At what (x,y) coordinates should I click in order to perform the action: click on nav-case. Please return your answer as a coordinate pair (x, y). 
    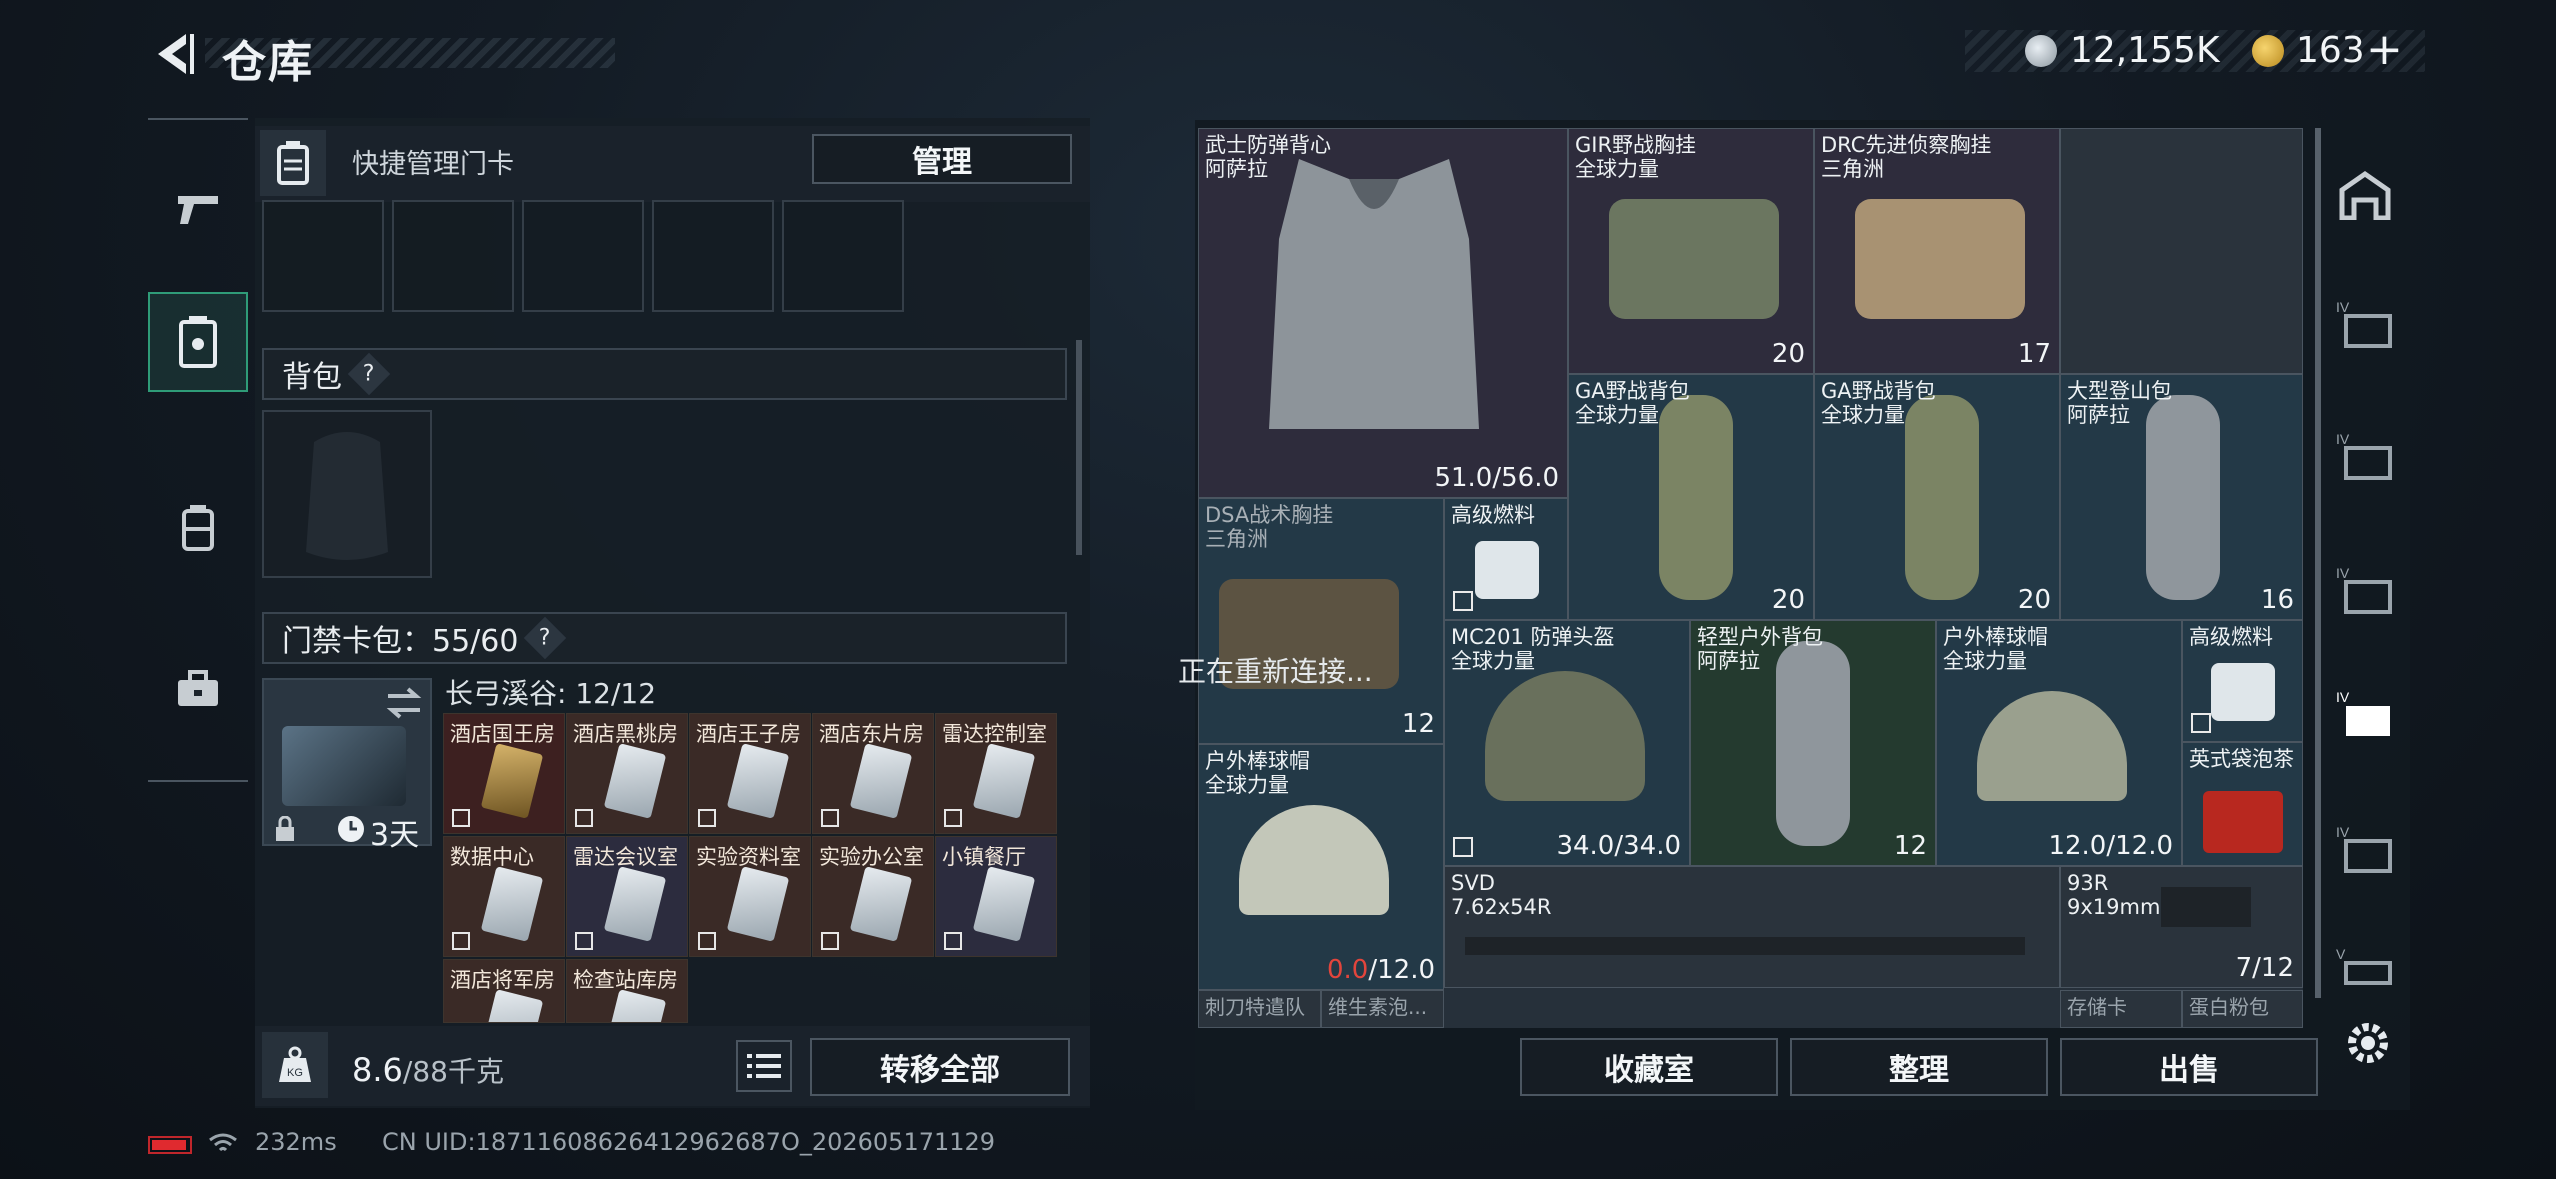
    Looking at the image, I should click on (198, 690).